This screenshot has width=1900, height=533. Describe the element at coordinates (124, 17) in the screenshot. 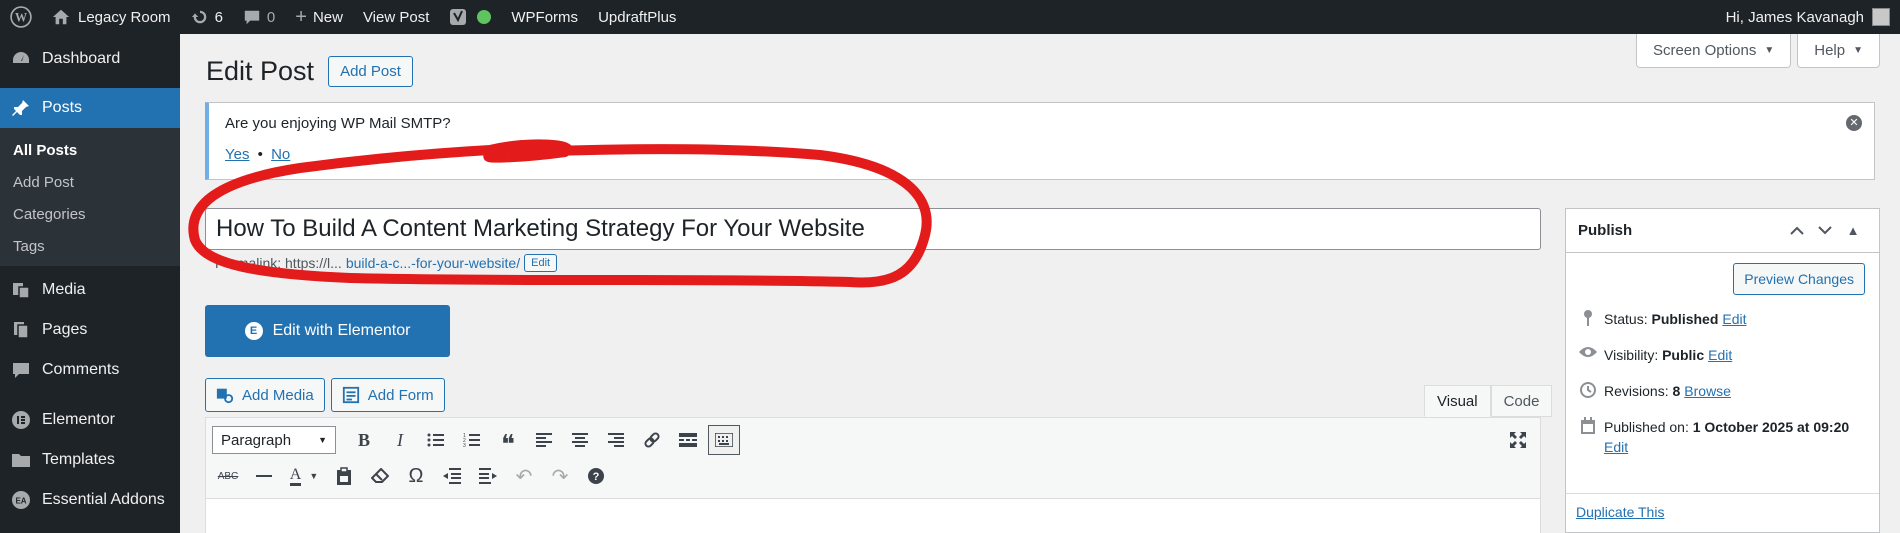

I see `site-name: Legacy Room` at that location.